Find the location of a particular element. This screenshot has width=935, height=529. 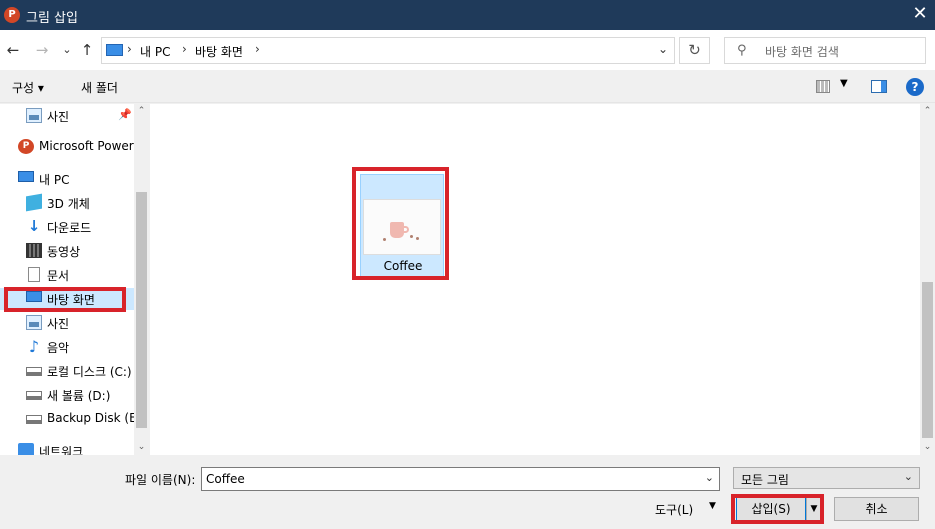

sidebar-scrollbar: ⌃ ⌄ is located at coordinates (141, 279).